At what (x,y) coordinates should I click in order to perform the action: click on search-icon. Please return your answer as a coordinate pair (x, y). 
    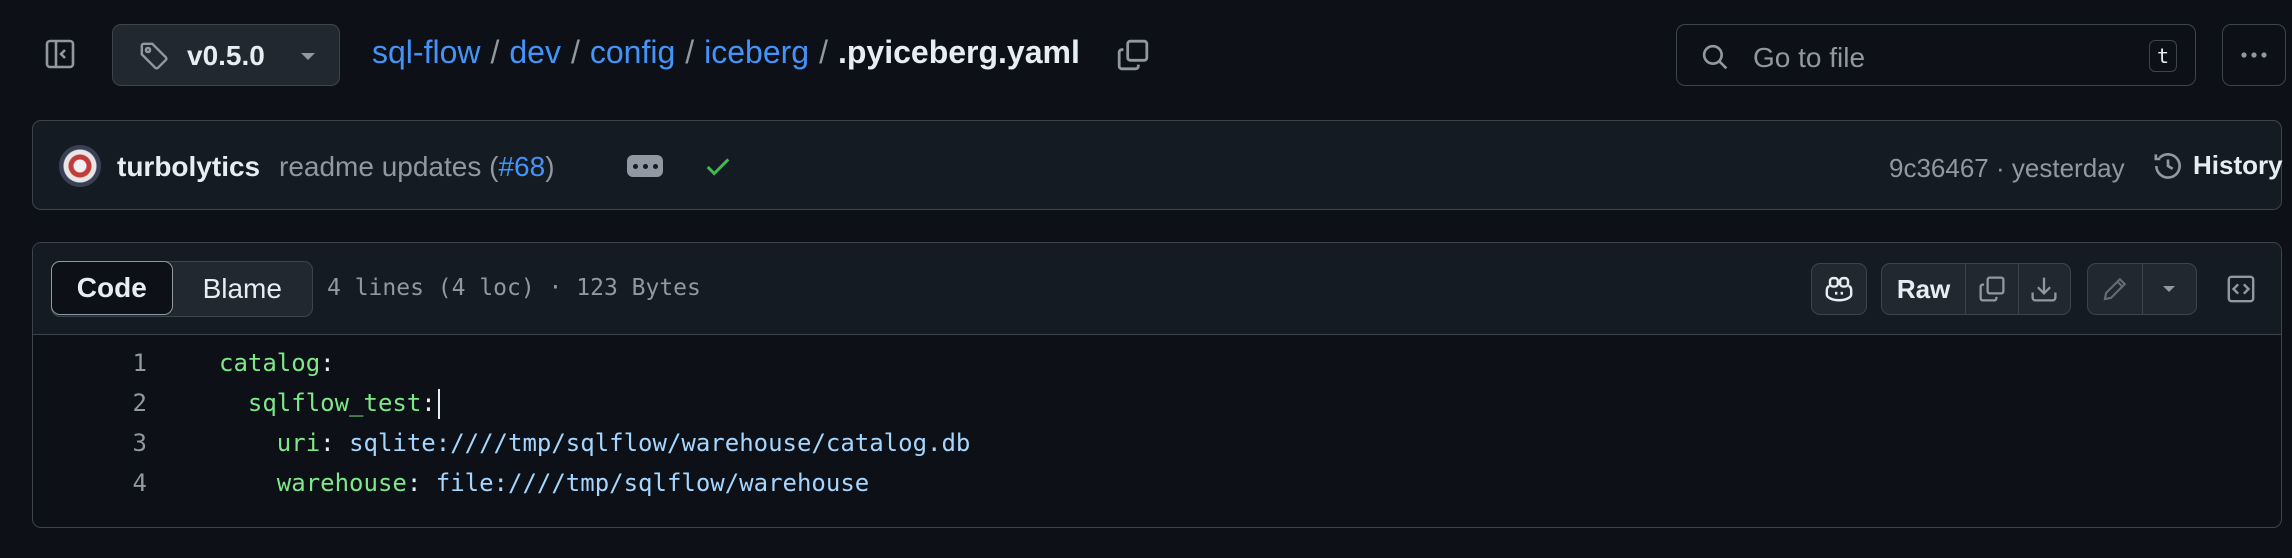
    Looking at the image, I should click on (1715, 59).